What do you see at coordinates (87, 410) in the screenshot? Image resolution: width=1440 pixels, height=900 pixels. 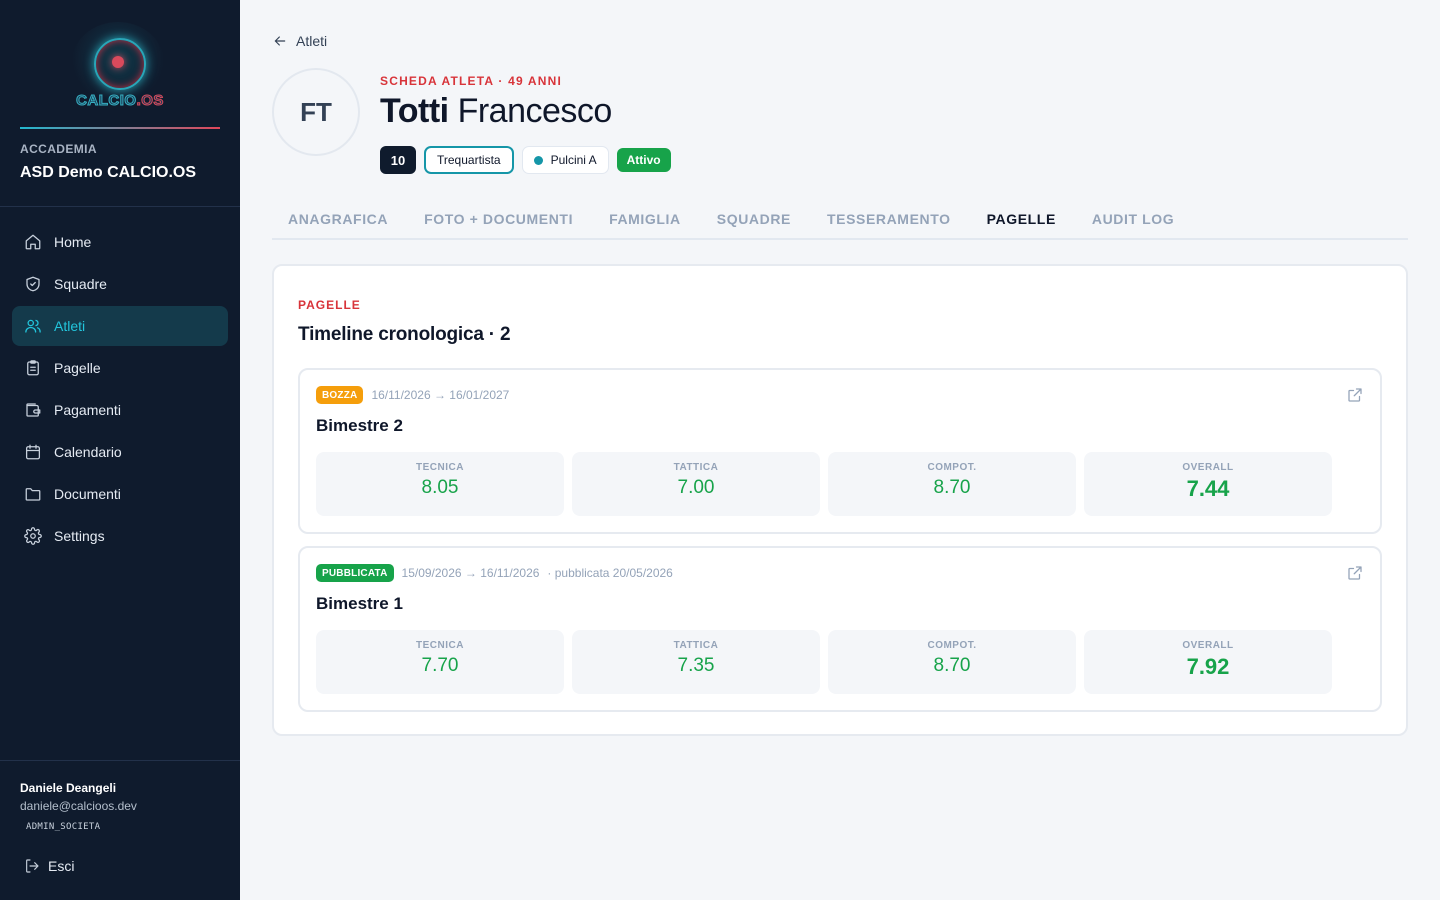 I see `sidebar-item-label: Pagamenti` at bounding box center [87, 410].